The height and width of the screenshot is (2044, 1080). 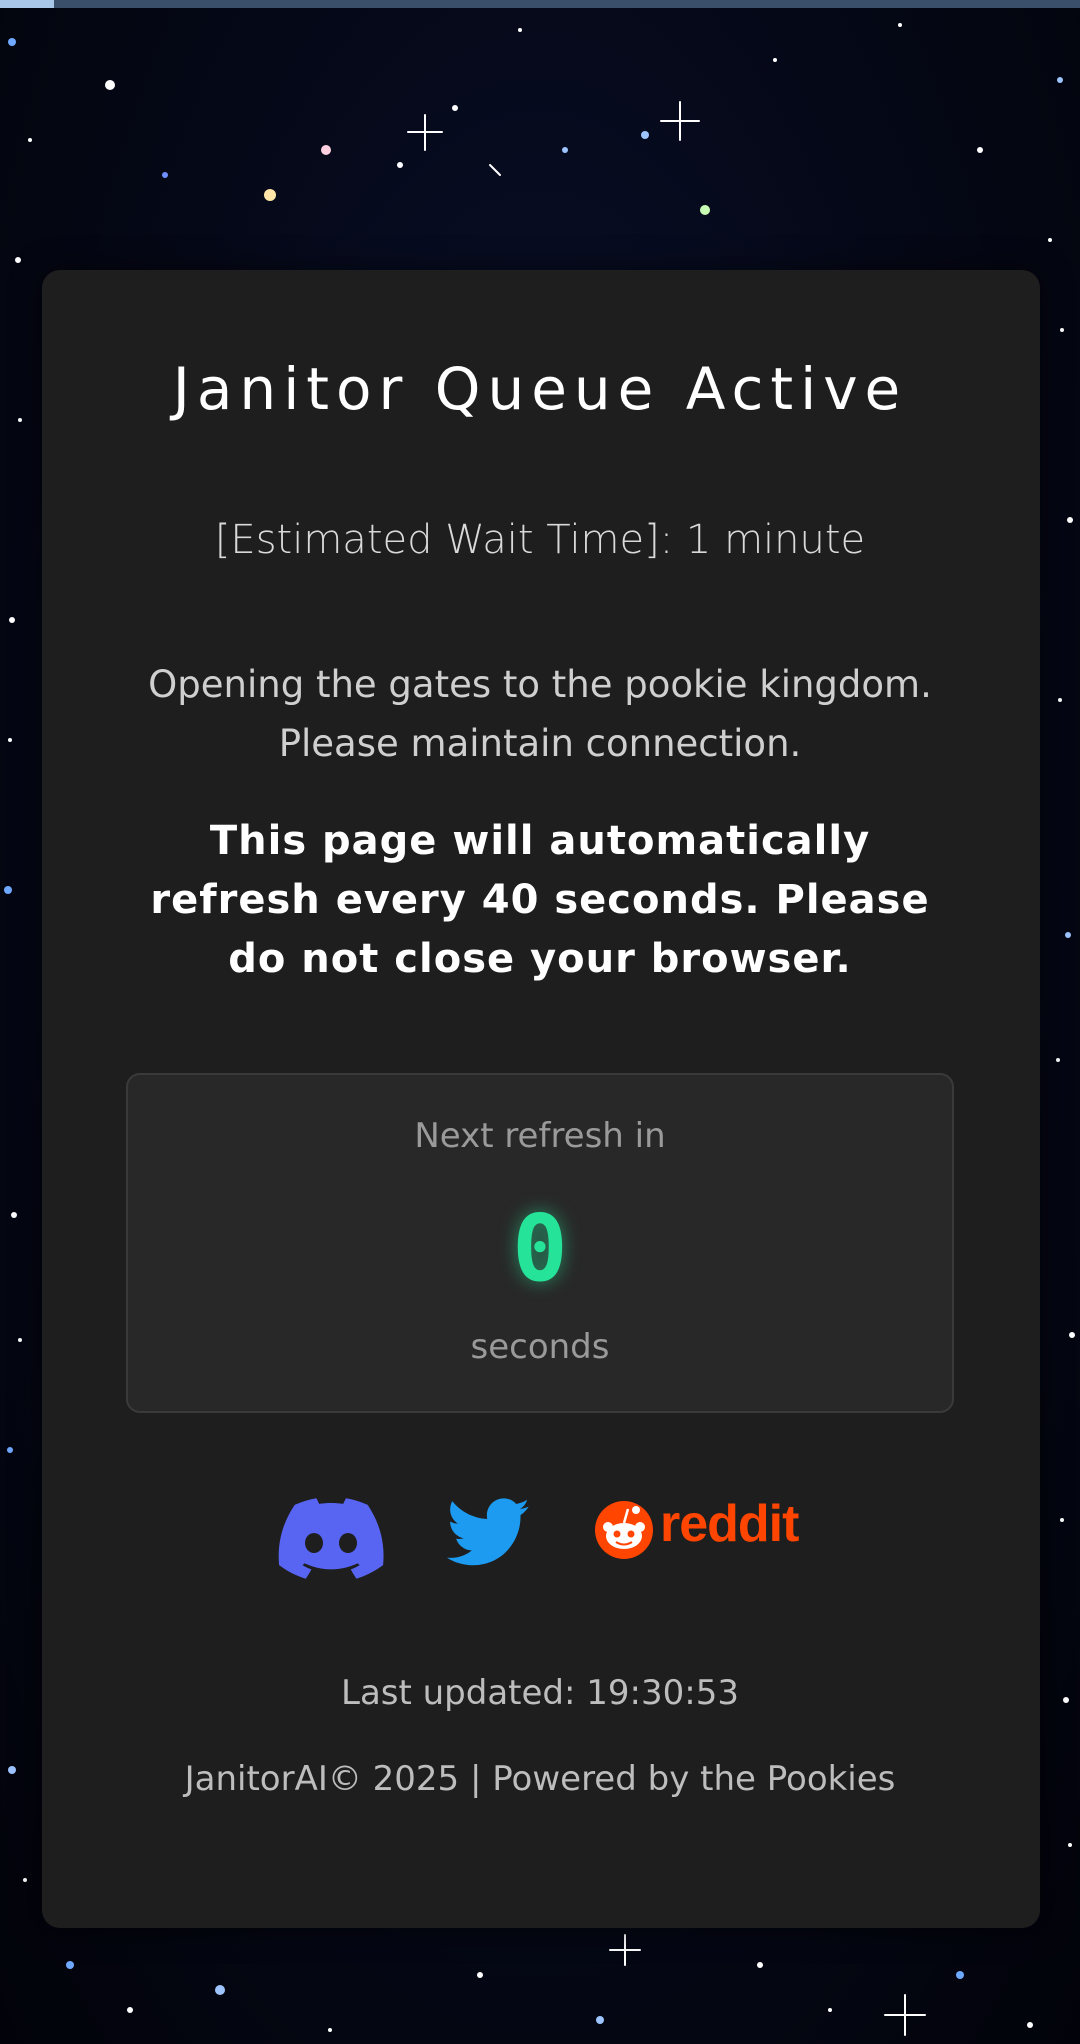 What do you see at coordinates (540, 540) in the screenshot?
I see `estimated-wait-time: [Estimated Wait Time]: 1 minute` at bounding box center [540, 540].